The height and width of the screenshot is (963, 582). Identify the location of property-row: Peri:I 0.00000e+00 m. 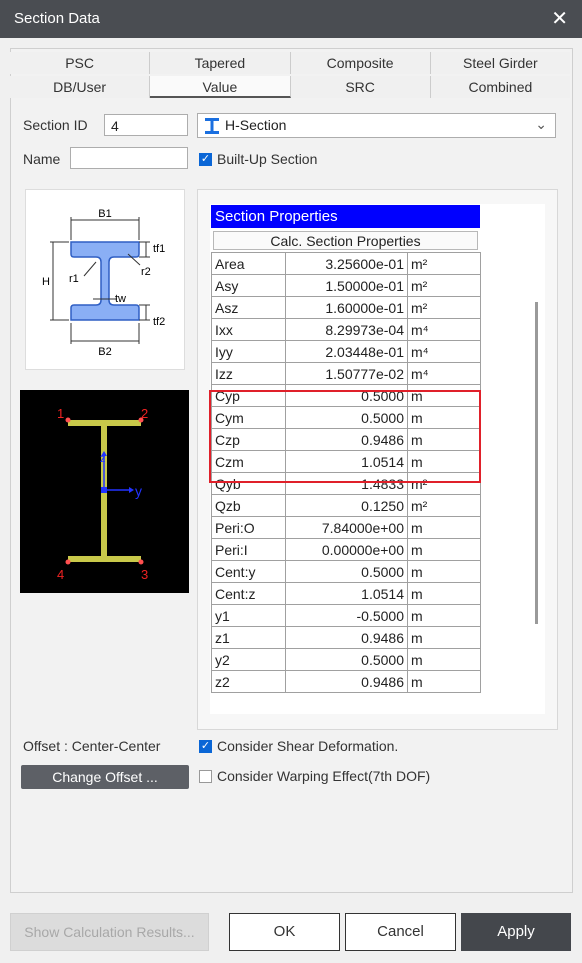
(346, 549).